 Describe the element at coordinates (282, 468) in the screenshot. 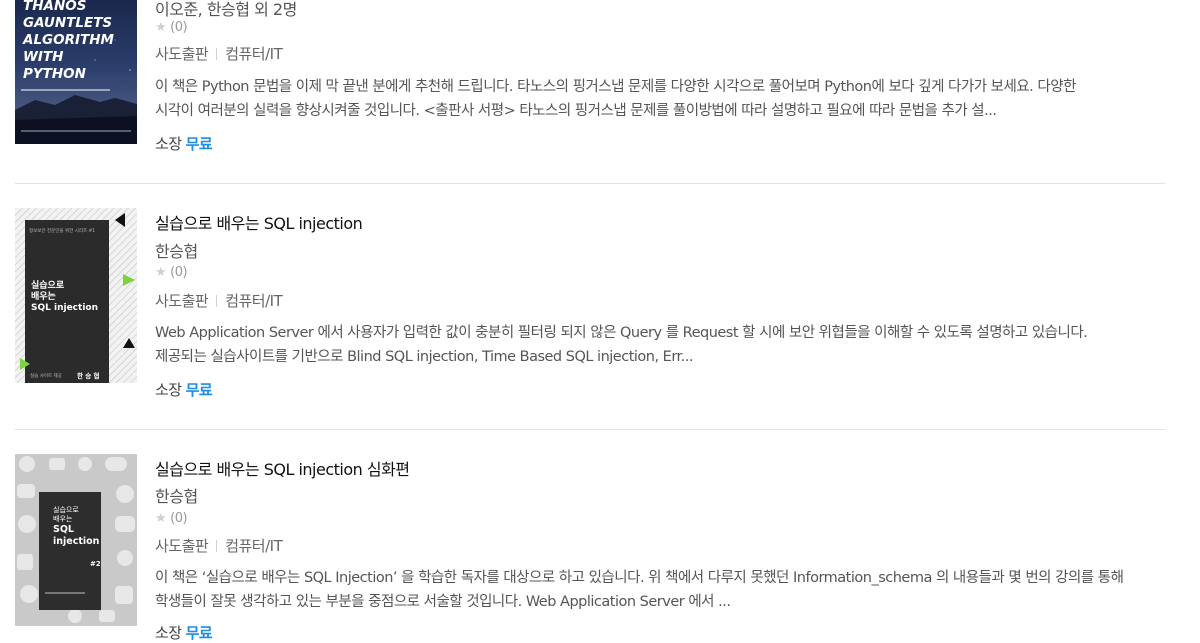

I see `book-title: 실습으로 배우는 SQL injection 심화편` at that location.